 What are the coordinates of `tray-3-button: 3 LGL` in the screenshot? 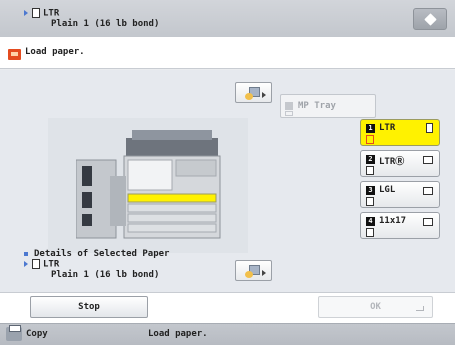 It's located at (400, 194).